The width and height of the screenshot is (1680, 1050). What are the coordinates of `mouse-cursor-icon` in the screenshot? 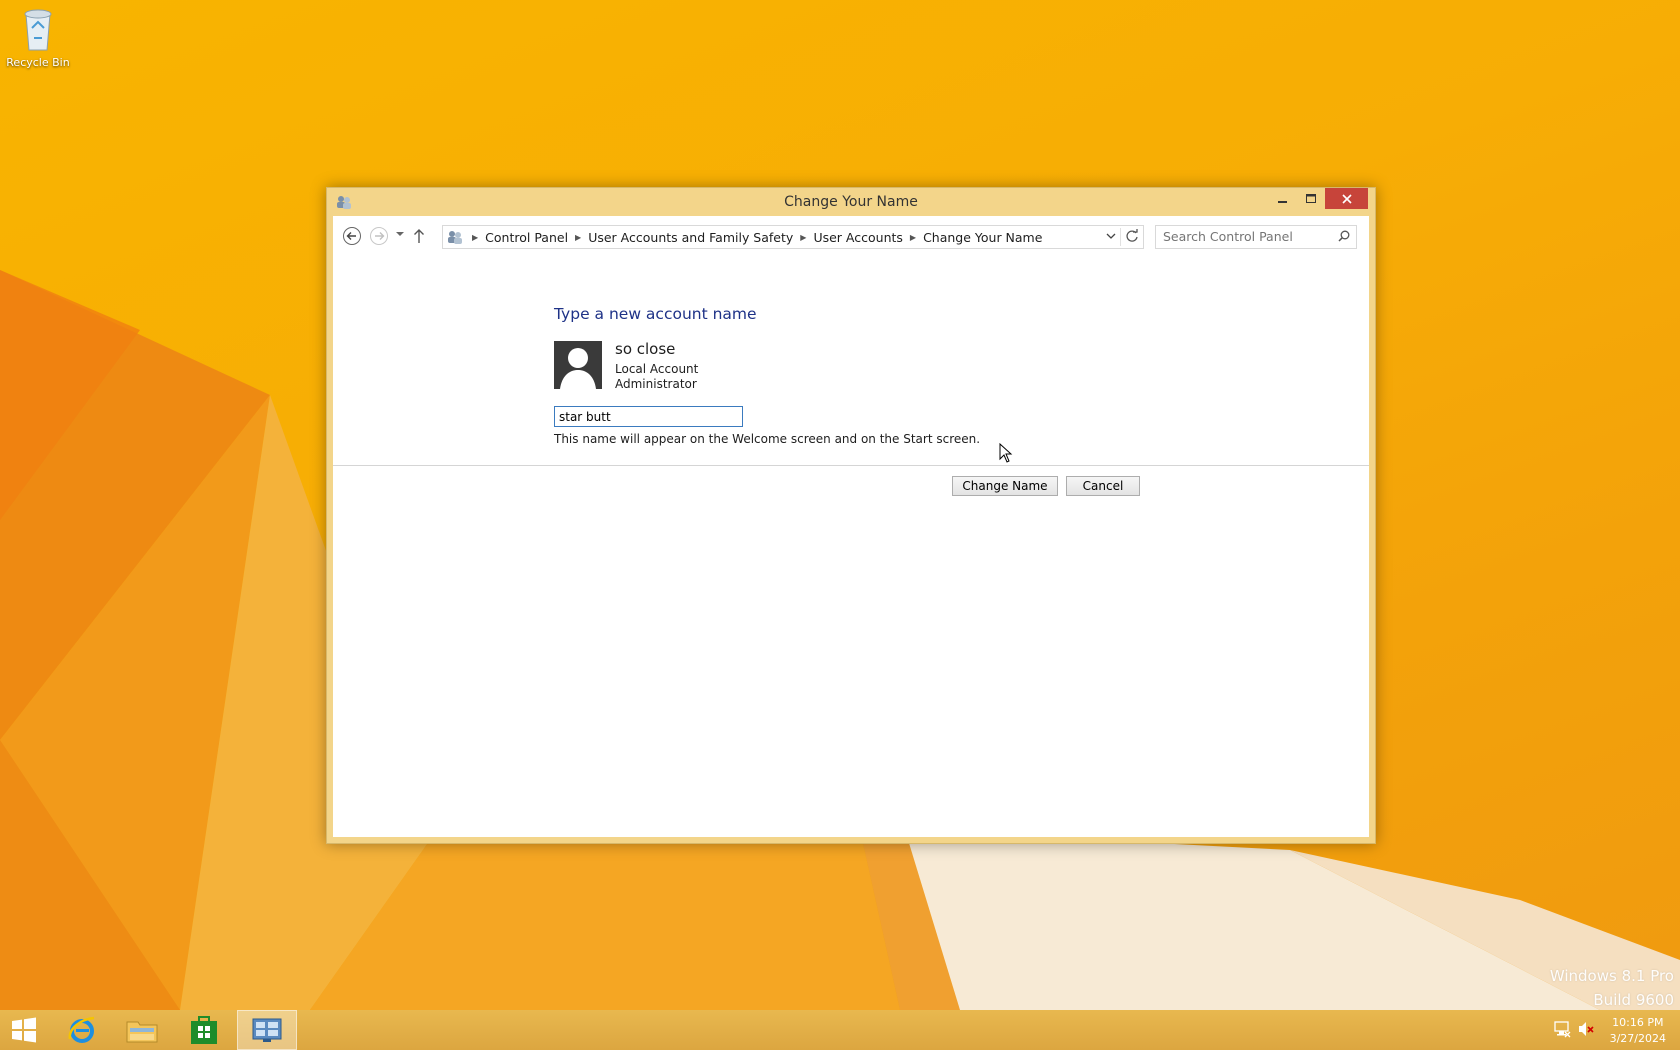 It's located at (1006, 453).